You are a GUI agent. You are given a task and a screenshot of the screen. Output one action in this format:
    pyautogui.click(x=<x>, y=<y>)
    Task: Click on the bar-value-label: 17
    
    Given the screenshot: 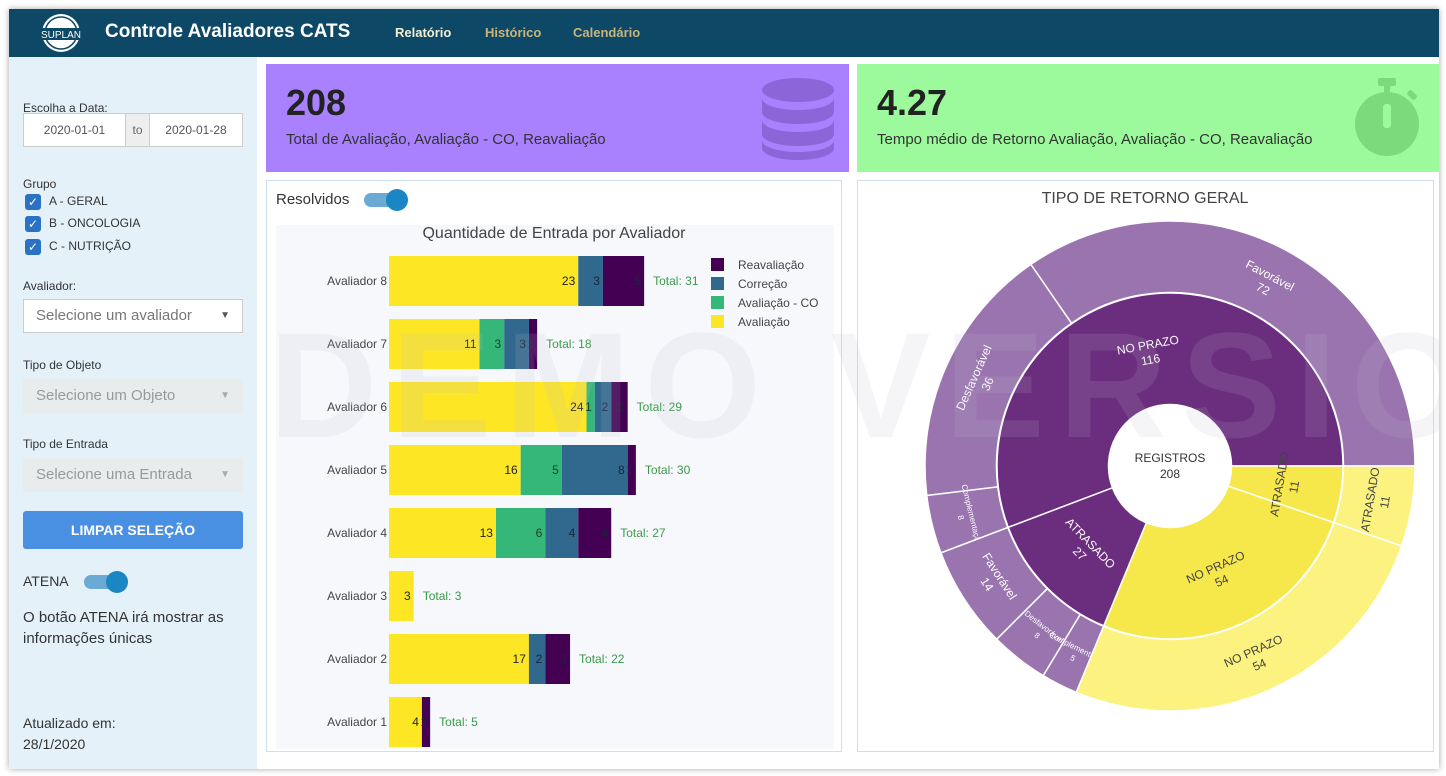 What is the action you would take?
    pyautogui.click(x=520, y=659)
    